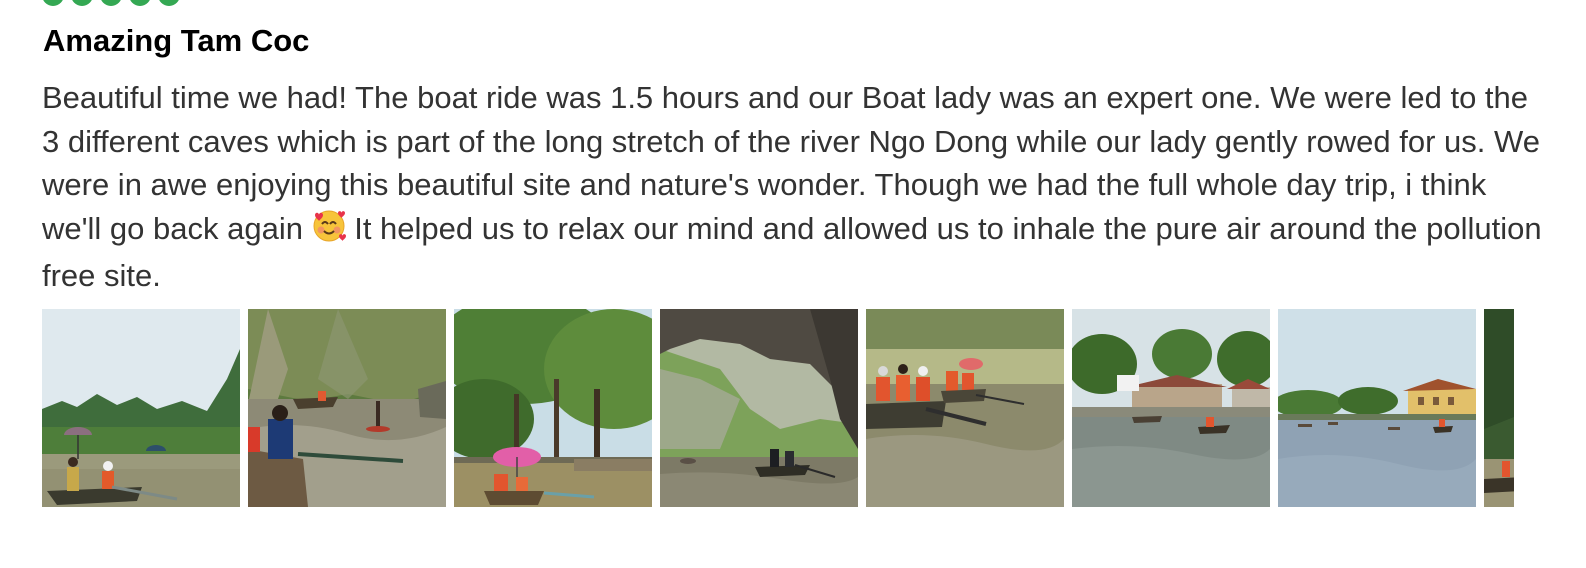  What do you see at coordinates (176, 41) in the screenshot?
I see `review-title: Amazing Tam Coc` at bounding box center [176, 41].